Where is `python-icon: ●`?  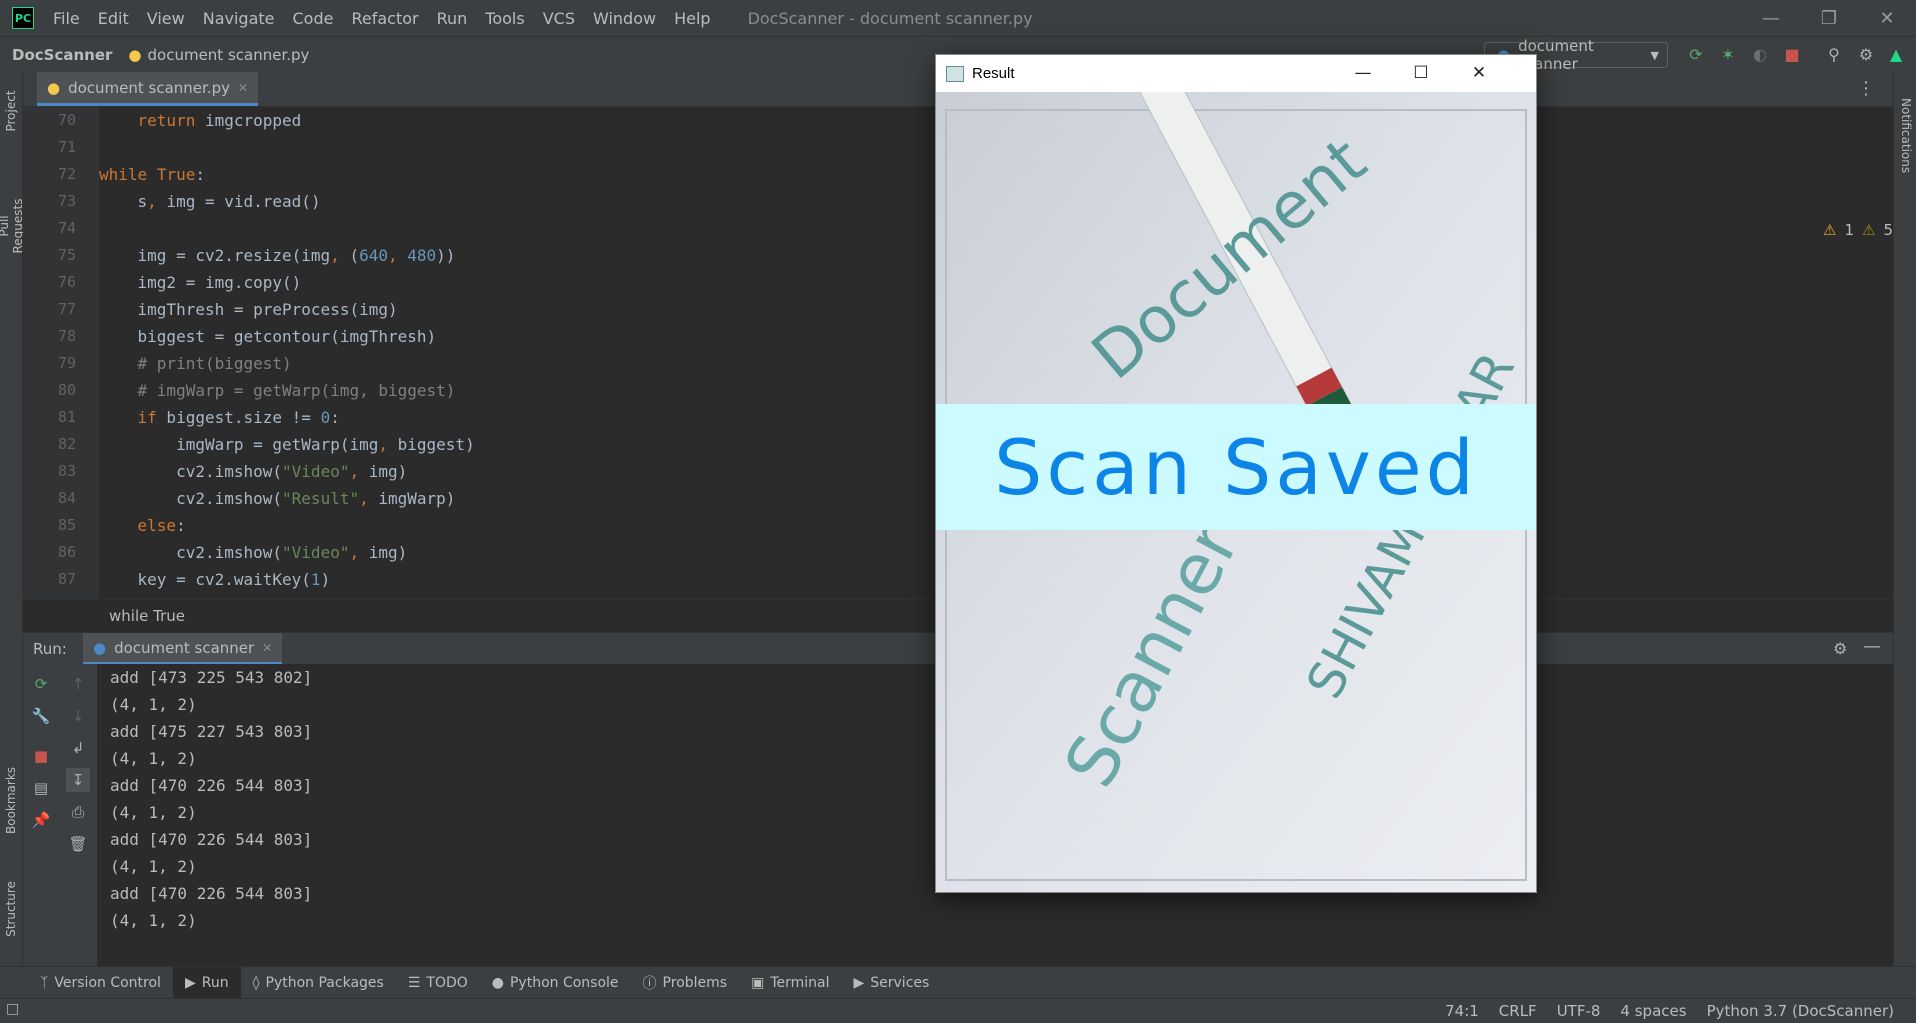
python-icon: ● is located at coordinates (497, 983).